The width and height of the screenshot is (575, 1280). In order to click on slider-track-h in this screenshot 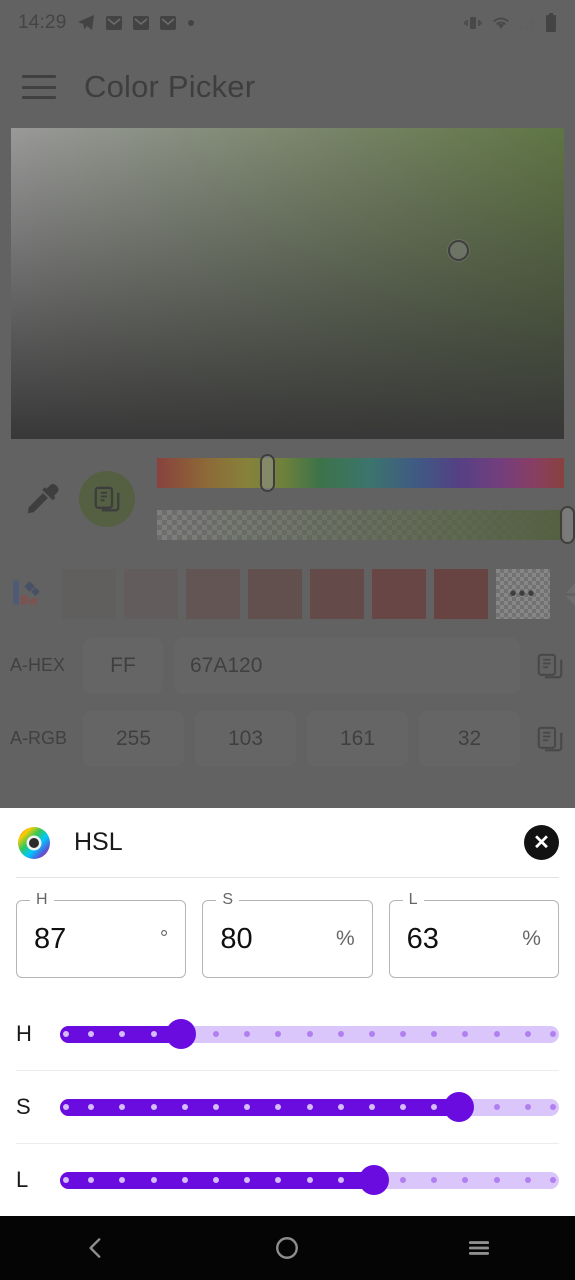, I will do `click(309, 1034)`.